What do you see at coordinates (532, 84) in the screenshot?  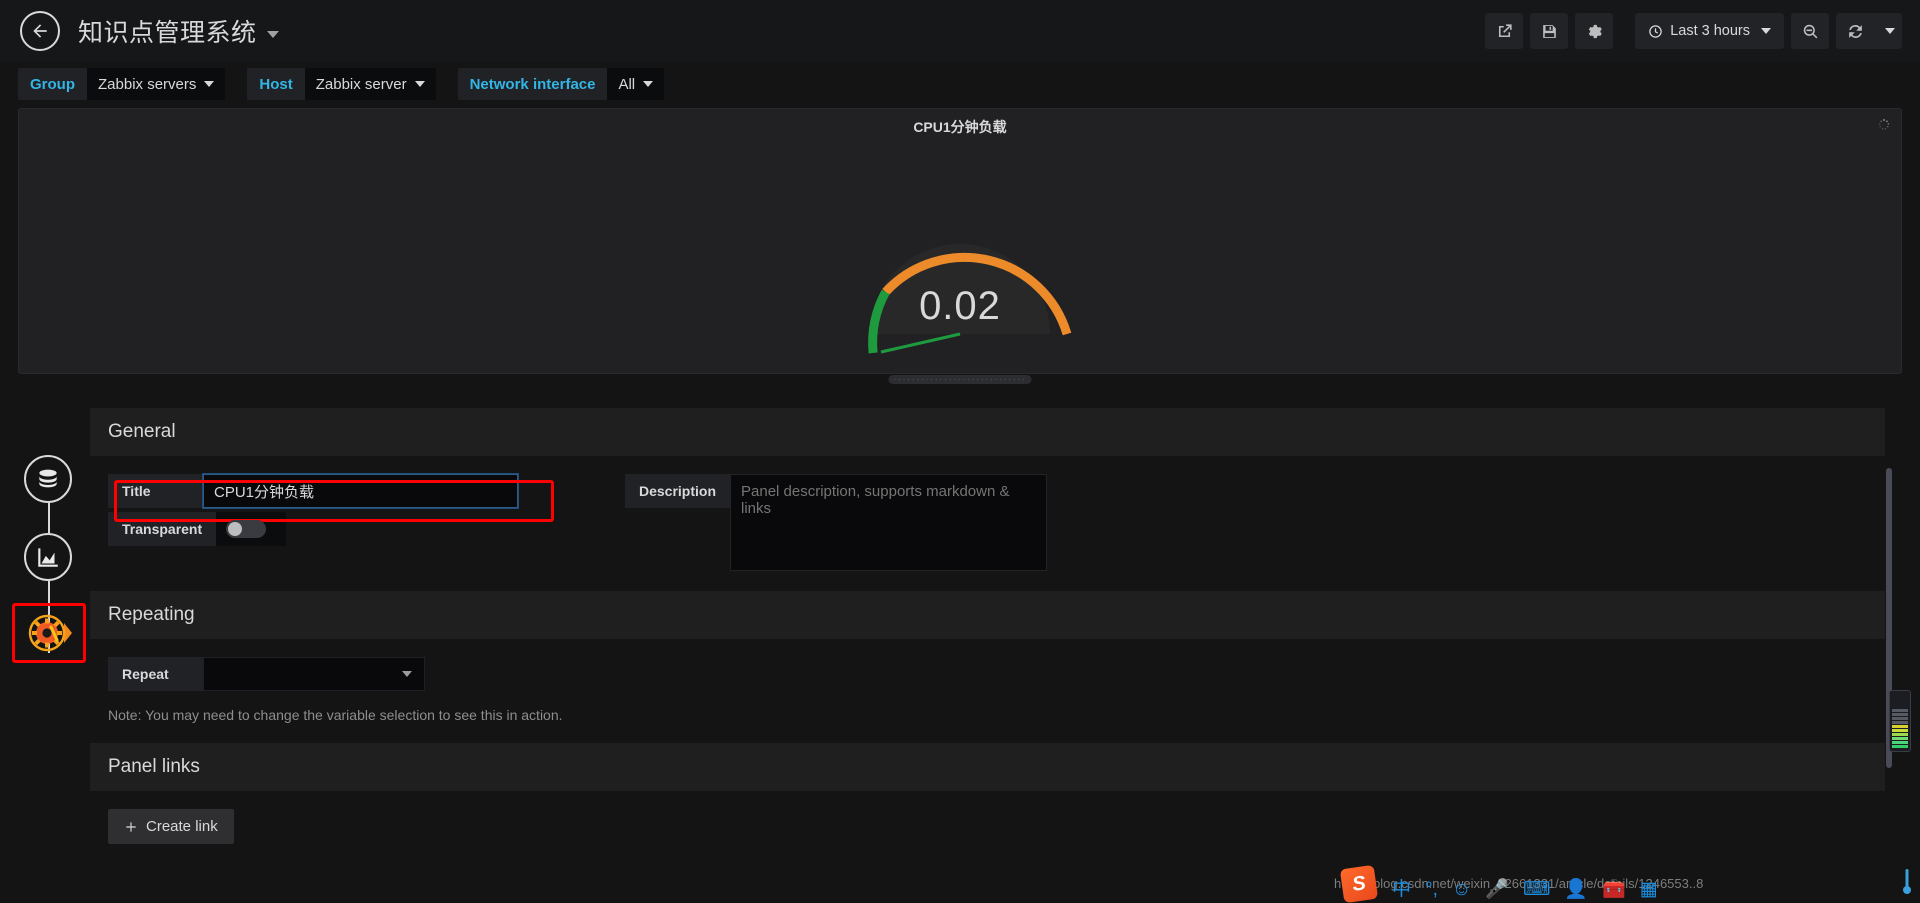 I see `variable-label-network-interface: Network interface` at bounding box center [532, 84].